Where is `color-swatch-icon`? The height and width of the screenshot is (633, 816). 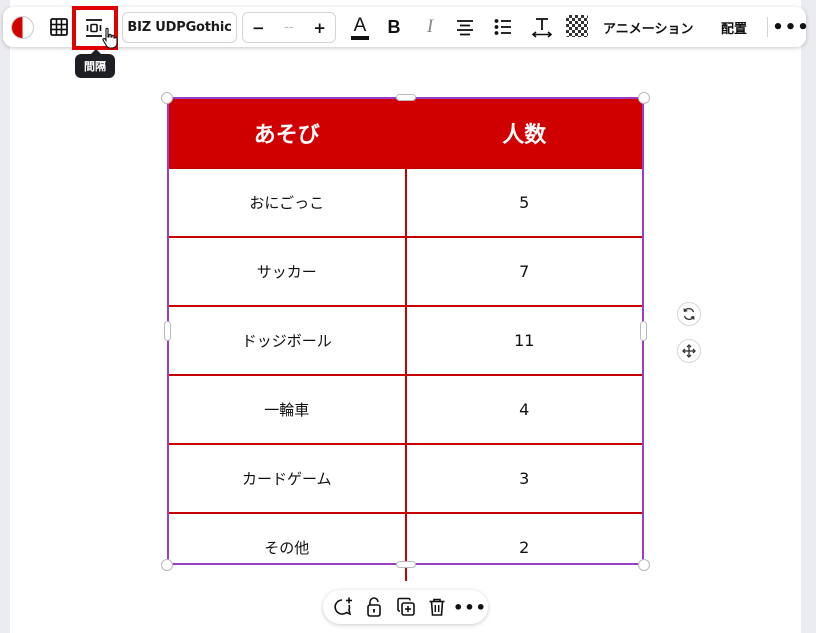
color-swatch-icon is located at coordinates (22, 27).